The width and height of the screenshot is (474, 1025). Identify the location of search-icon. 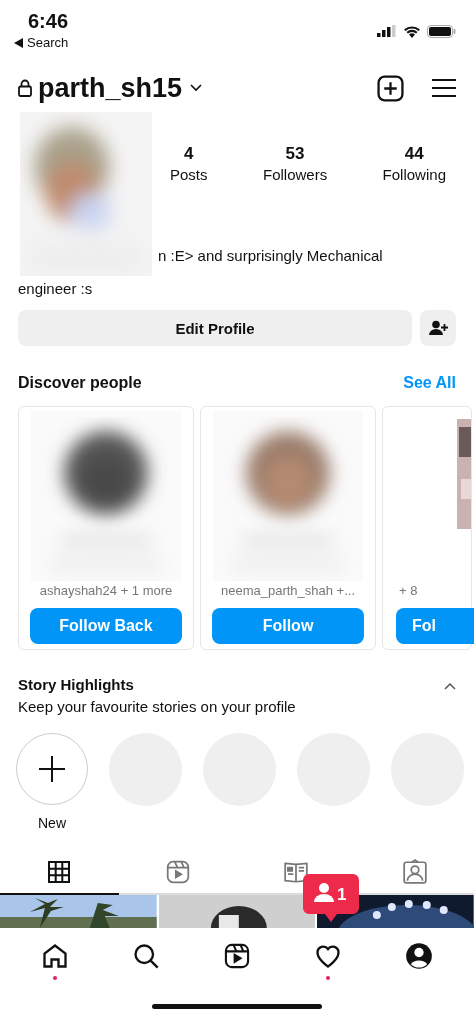
(146, 956).